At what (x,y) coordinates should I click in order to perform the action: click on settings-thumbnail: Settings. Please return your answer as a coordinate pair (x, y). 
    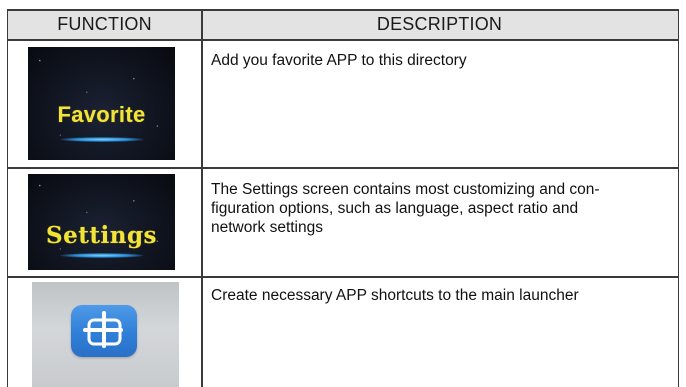
    Looking at the image, I should click on (101, 222).